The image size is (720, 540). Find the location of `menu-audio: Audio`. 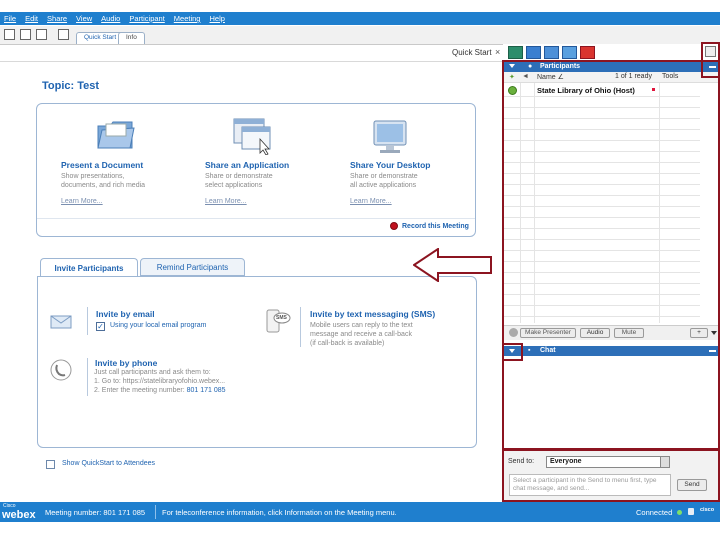

menu-audio: Audio is located at coordinates (110, 18).